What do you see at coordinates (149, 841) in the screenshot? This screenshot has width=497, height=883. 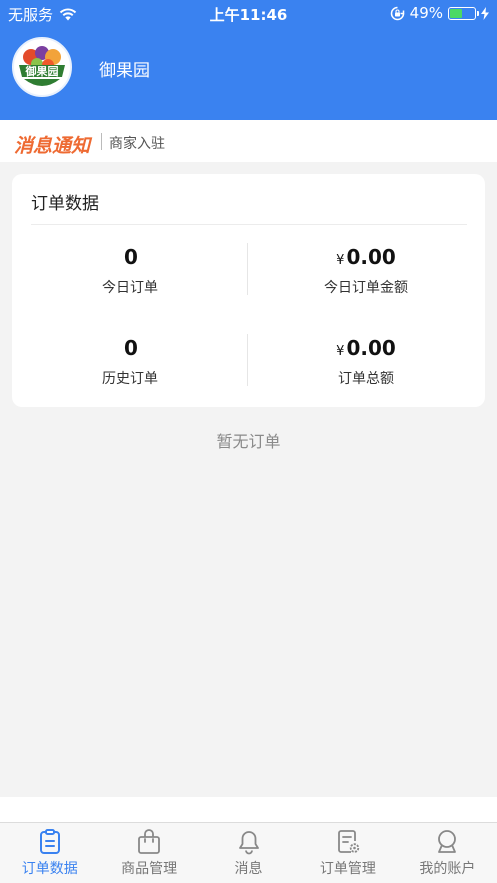 I see `bag-icon` at bounding box center [149, 841].